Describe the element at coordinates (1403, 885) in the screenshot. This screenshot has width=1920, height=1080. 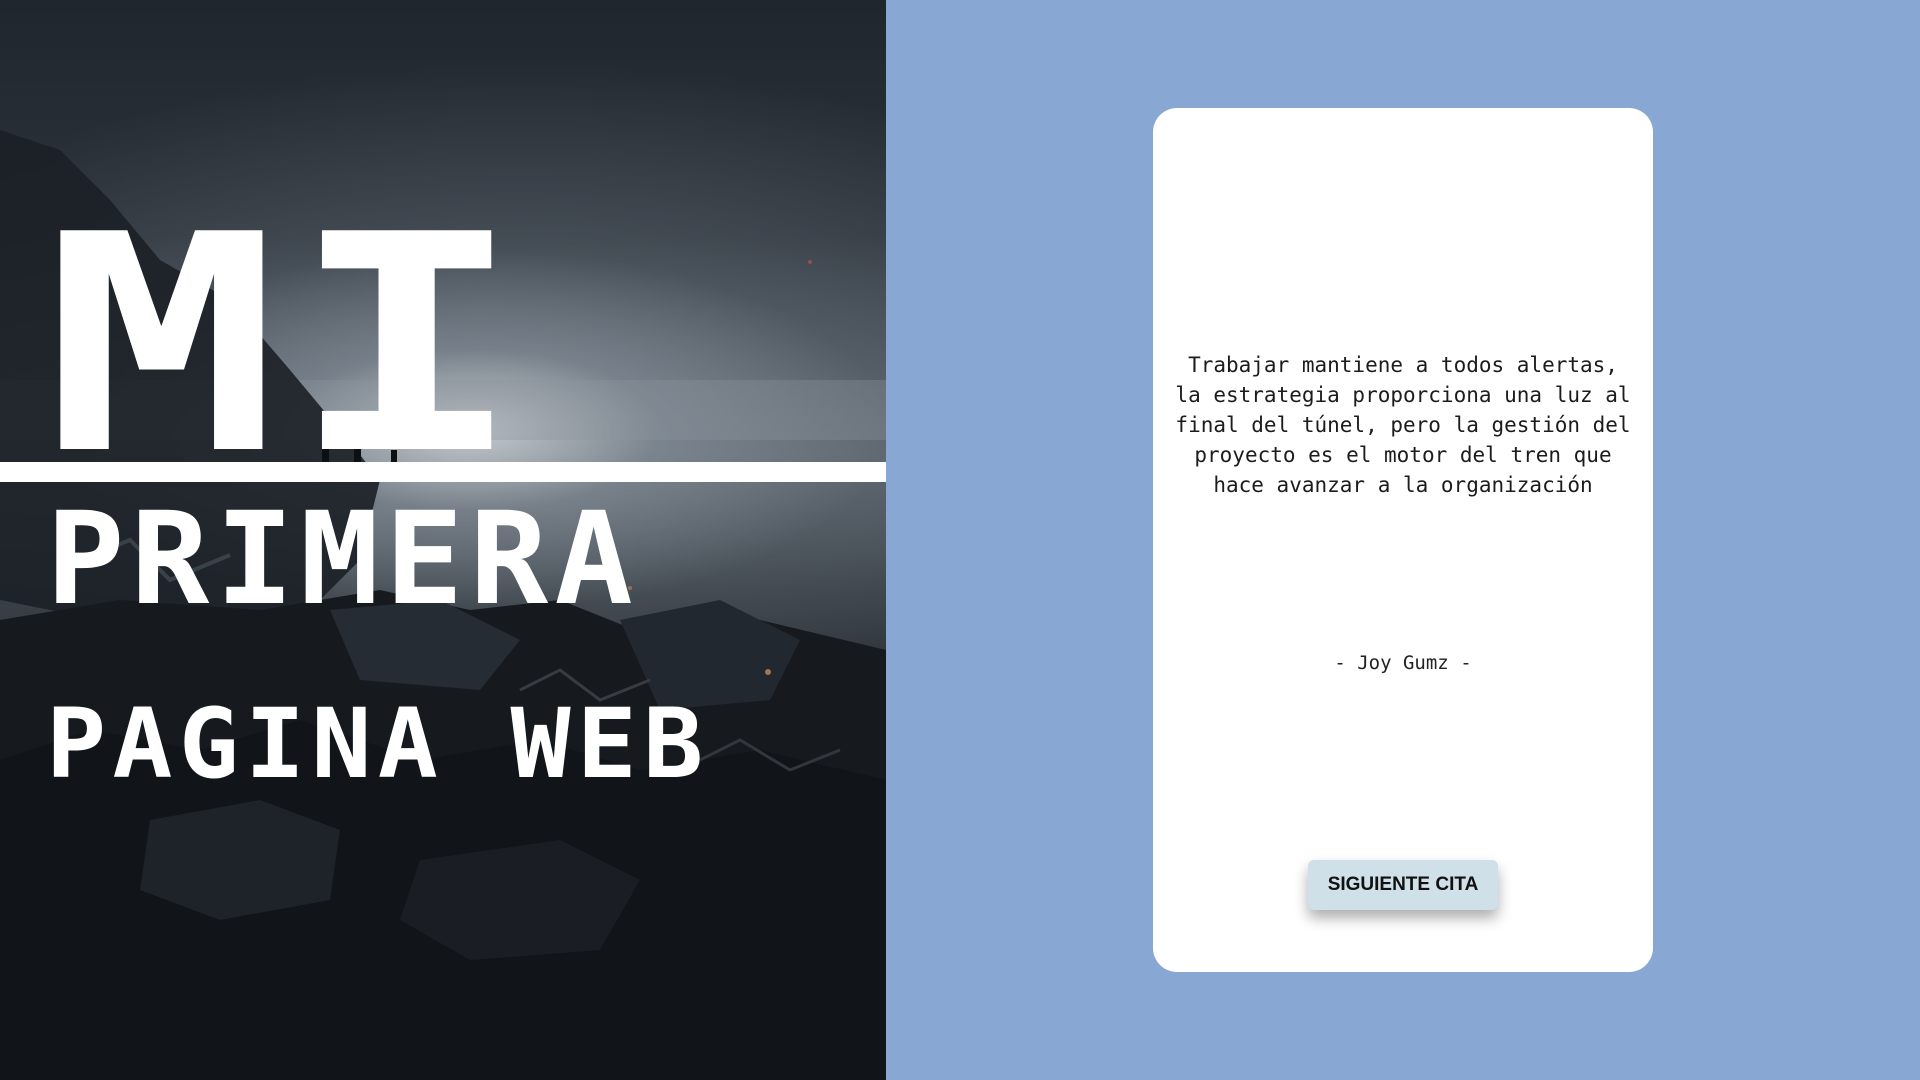
I see `next-quote-button: SIGUIENTE CITA` at that location.